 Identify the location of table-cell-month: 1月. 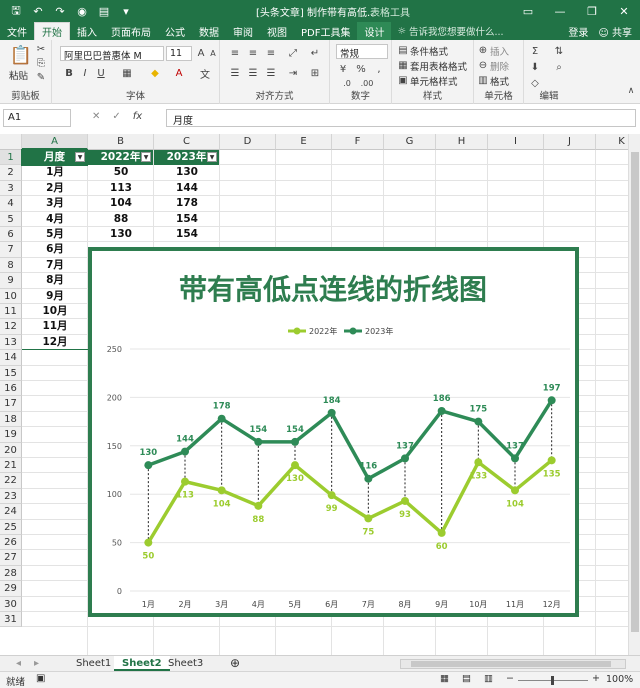
(55, 172).